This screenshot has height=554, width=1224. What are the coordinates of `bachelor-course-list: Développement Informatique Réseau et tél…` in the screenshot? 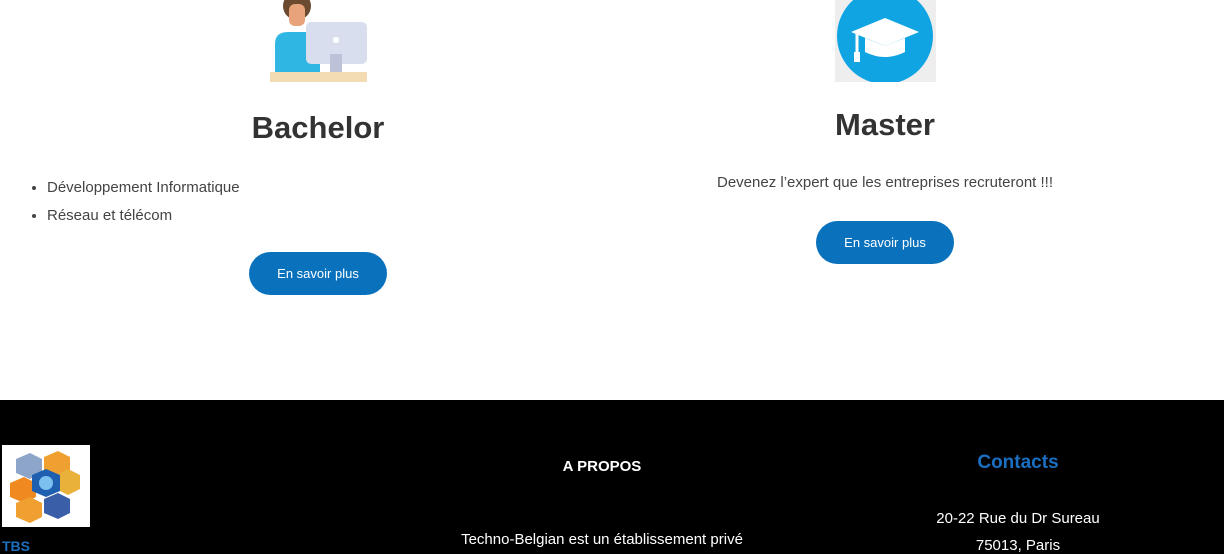 It's located at (133, 202).